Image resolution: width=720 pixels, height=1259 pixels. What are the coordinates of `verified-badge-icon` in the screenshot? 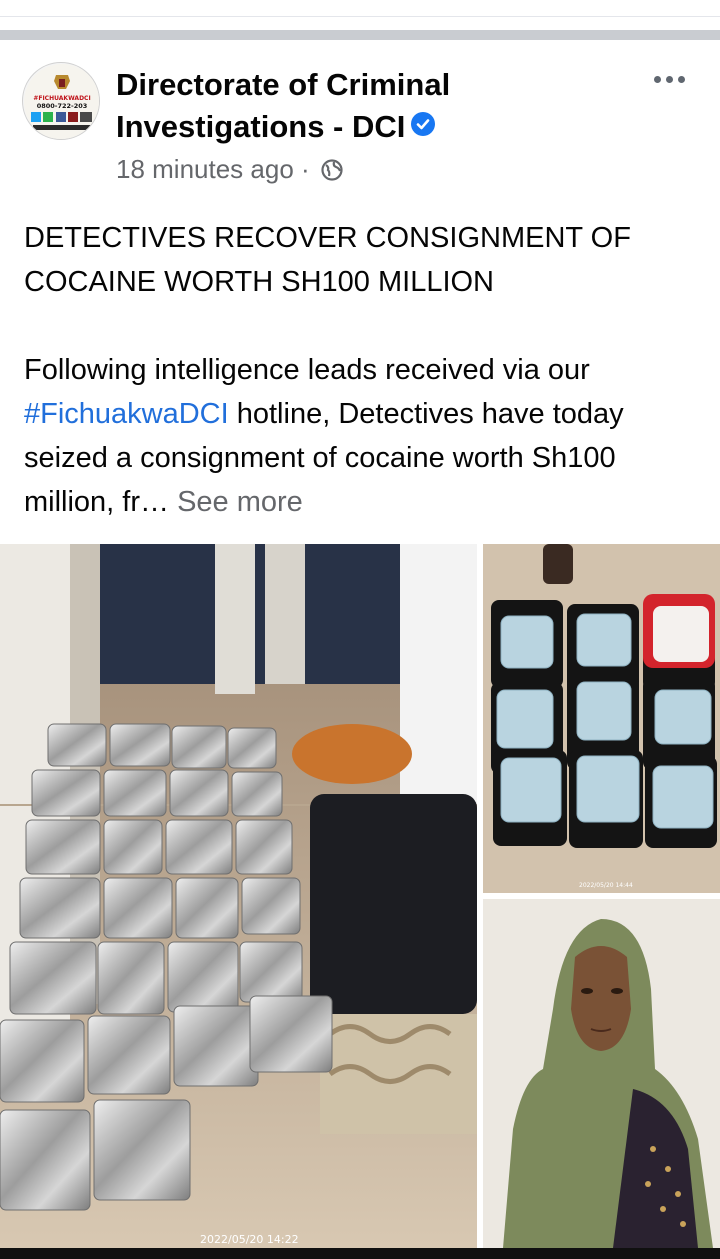 It's located at (423, 124).